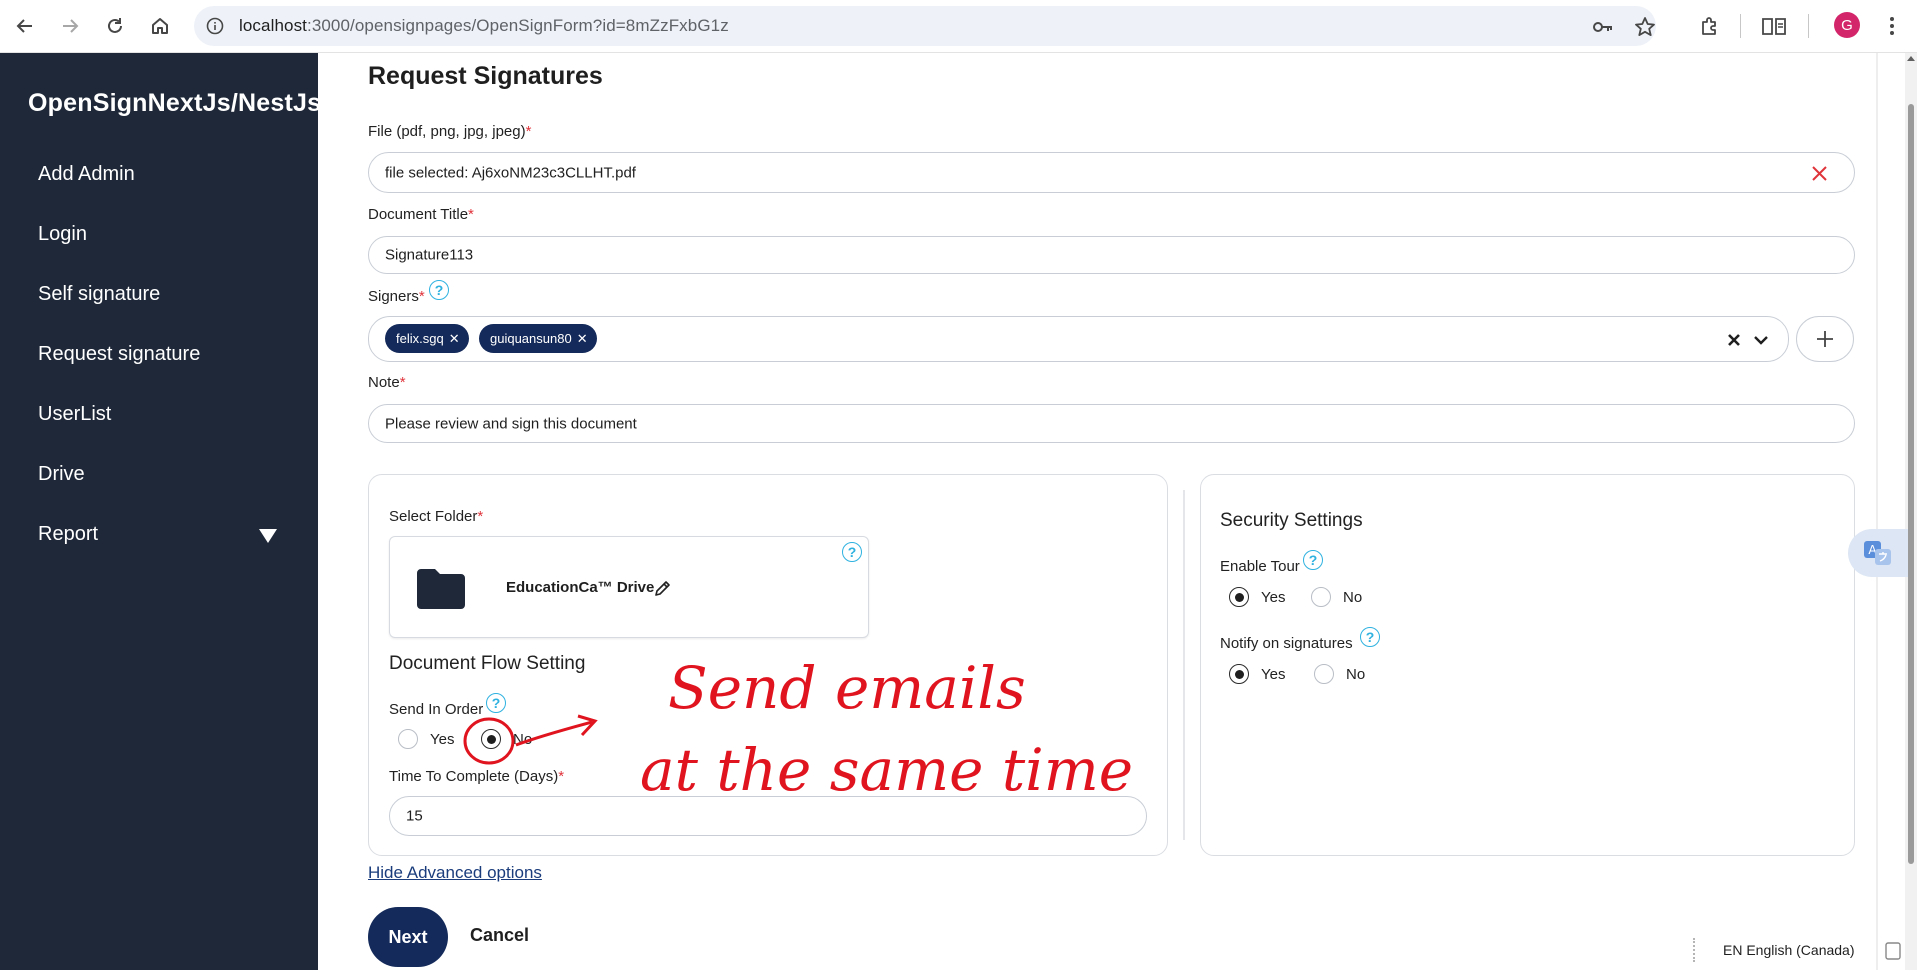 Image resolution: width=1917 pixels, height=970 pixels. What do you see at coordinates (510, 172) in the screenshot?
I see `file-input-value: file selected: Aj6xoNM23c3CLLHT.pdf` at bounding box center [510, 172].